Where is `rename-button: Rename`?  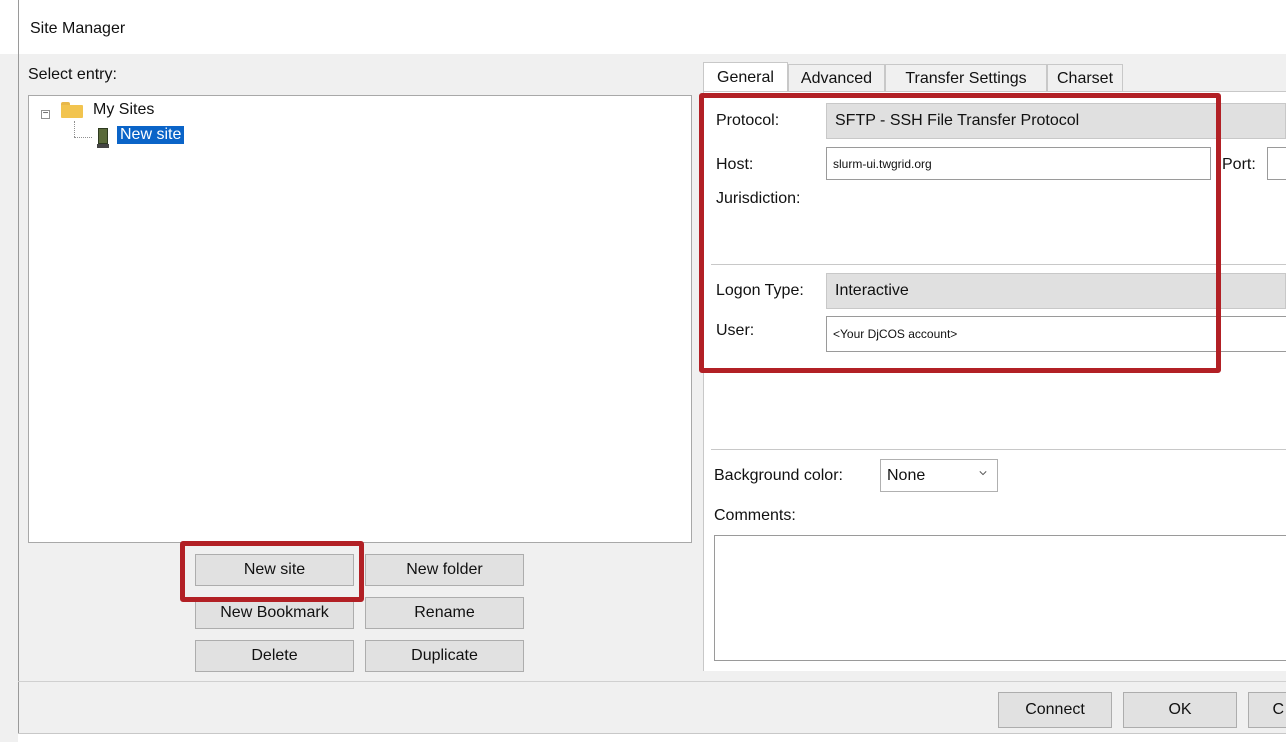 rename-button: Rename is located at coordinates (444, 613).